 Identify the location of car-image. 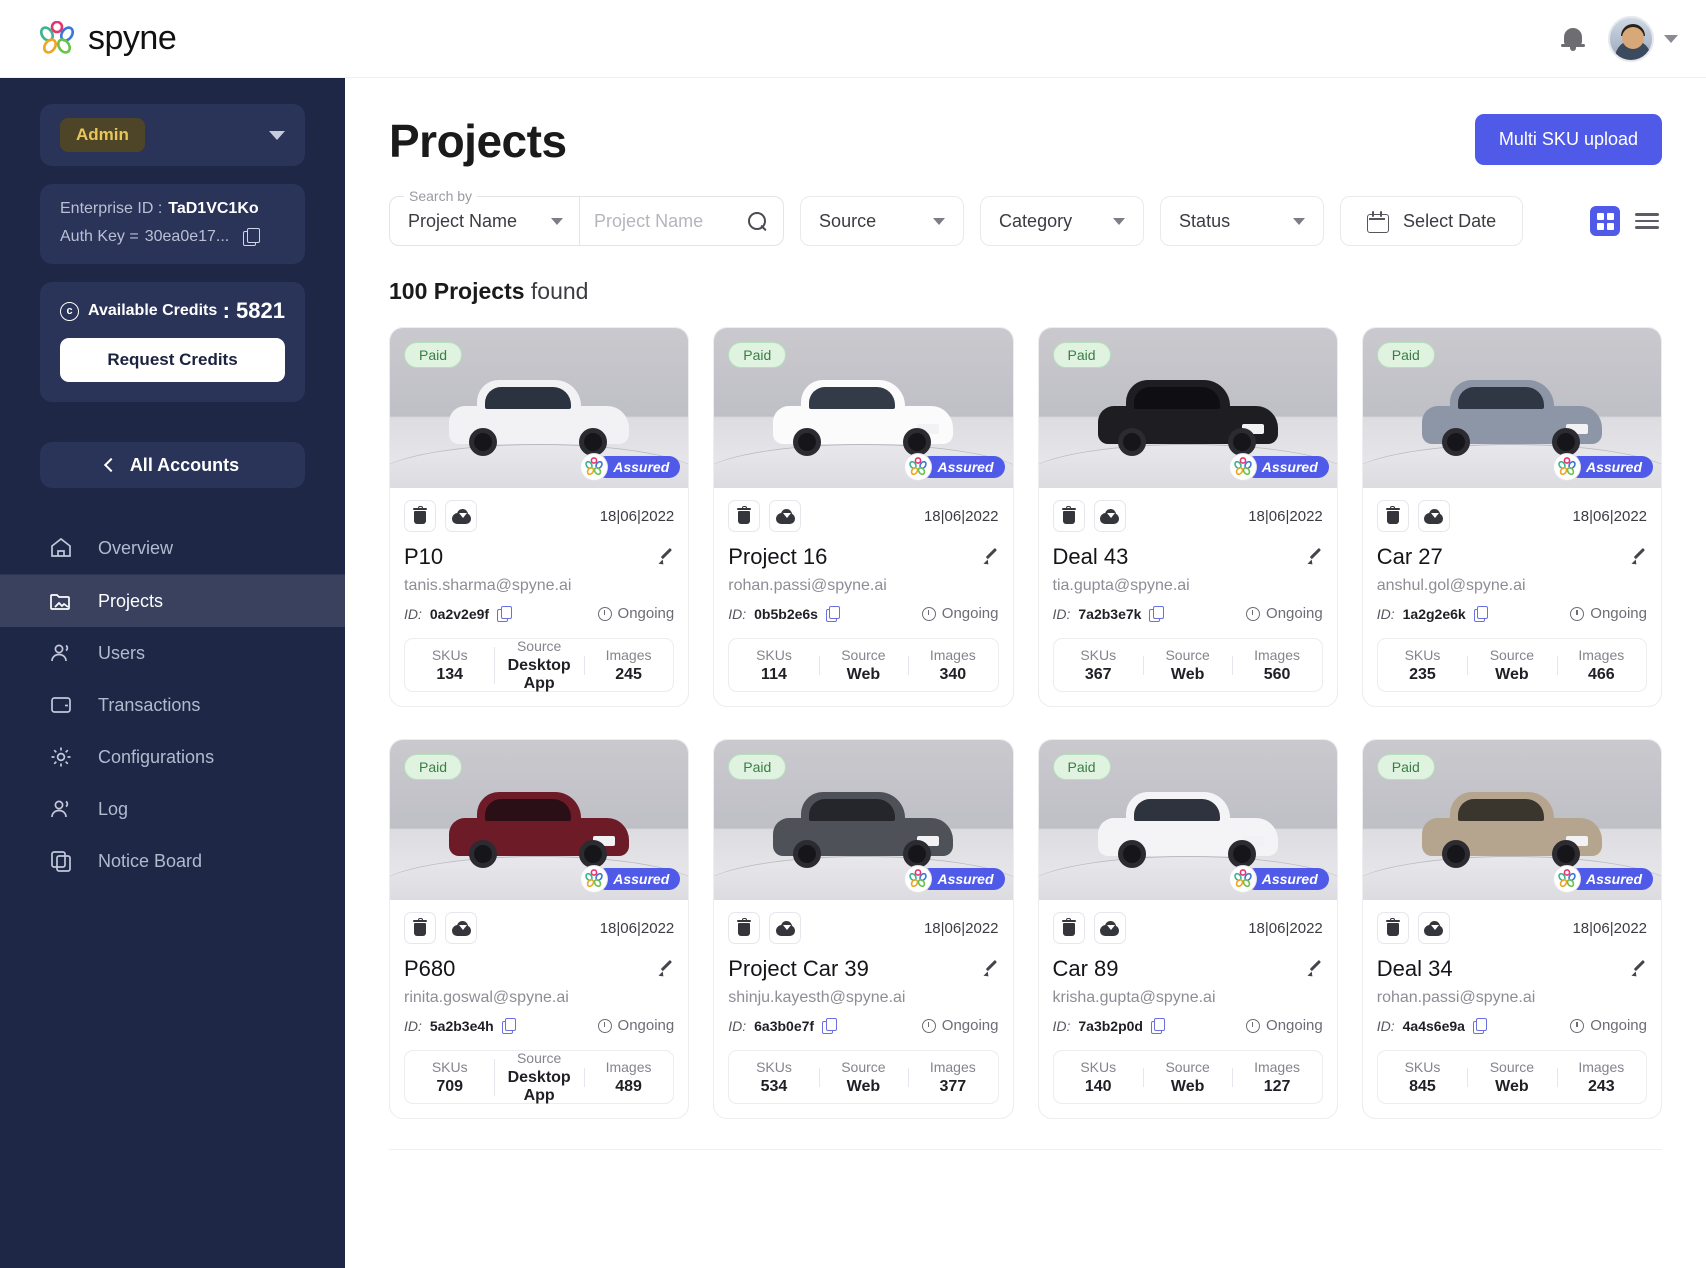
(863, 830).